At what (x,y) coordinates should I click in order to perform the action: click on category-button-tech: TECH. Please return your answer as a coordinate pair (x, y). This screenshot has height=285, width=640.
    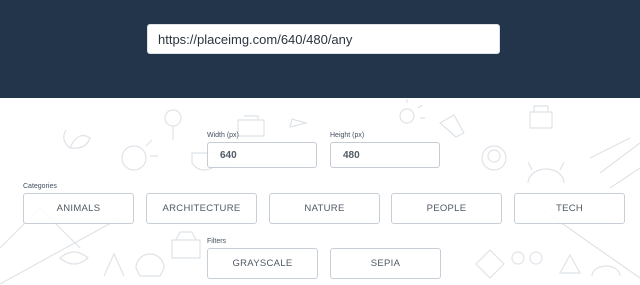
    Looking at the image, I should click on (569, 208).